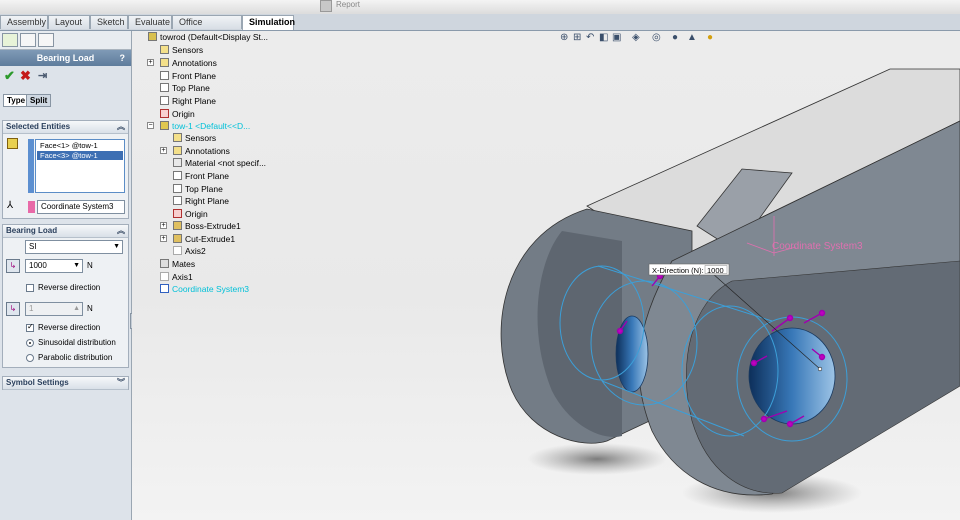  What do you see at coordinates (90, 308) in the screenshot?
I see `y-force-unit: N` at bounding box center [90, 308].